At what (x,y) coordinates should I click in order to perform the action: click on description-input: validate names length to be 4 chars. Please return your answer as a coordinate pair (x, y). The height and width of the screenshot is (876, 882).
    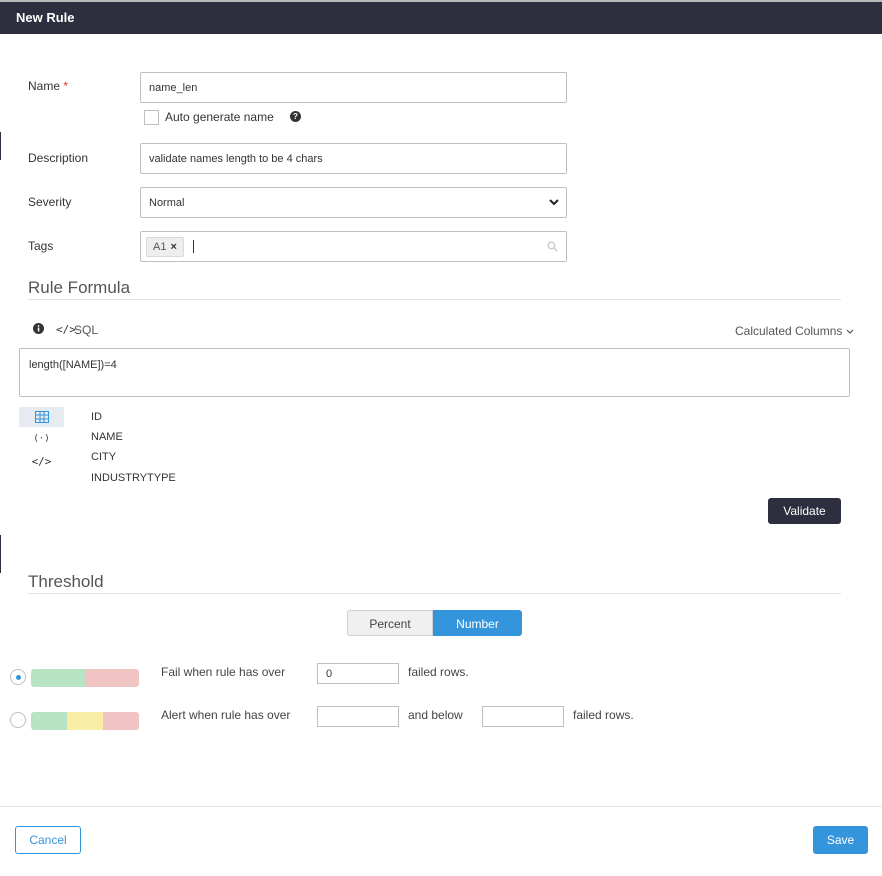
    Looking at the image, I should click on (353, 158).